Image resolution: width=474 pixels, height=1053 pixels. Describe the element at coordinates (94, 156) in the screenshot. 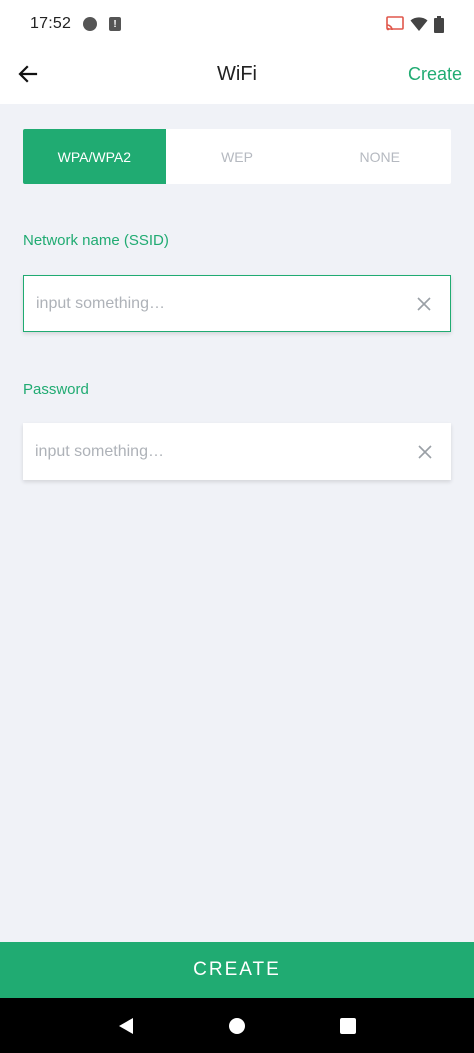

I see `tab-wpa-wpa2: WPA/WPA2` at that location.